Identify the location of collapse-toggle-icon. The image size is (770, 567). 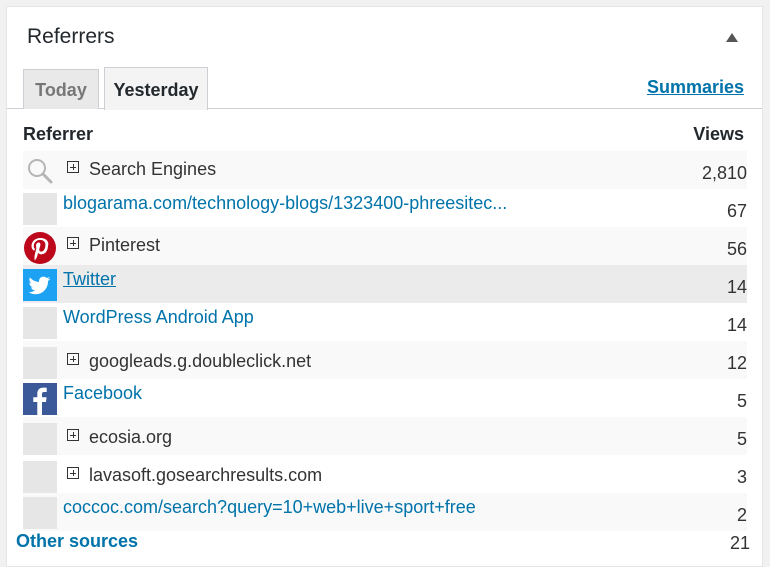
(732, 37).